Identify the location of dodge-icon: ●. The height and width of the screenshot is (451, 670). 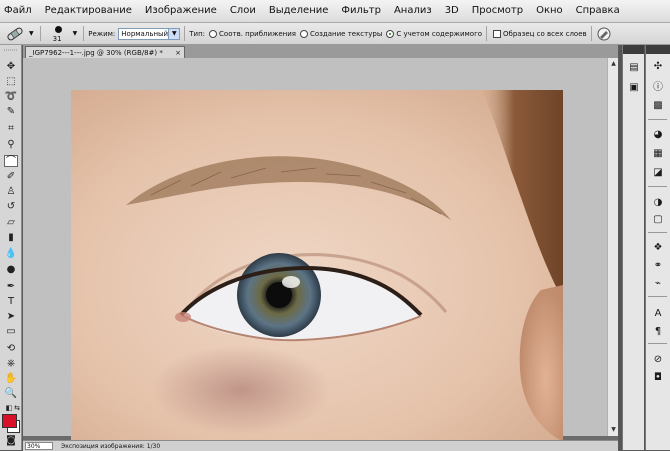
(11, 270).